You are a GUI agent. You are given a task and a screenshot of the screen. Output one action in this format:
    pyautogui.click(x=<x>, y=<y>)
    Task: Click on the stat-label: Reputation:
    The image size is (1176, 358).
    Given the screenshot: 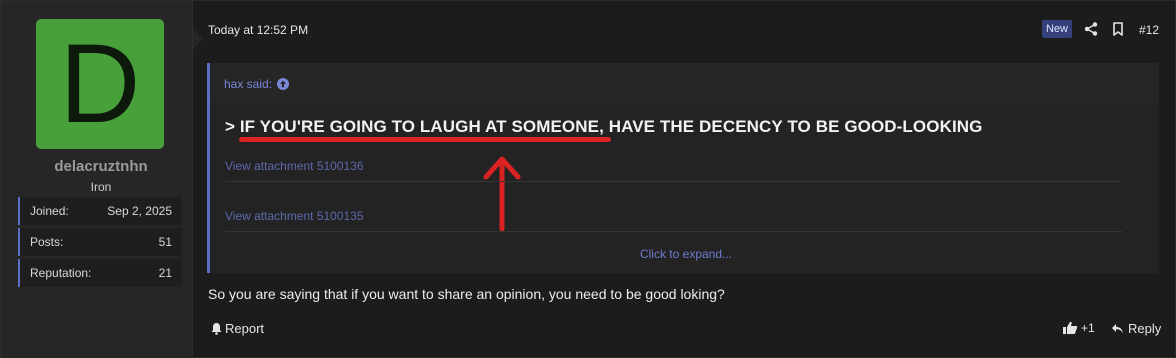 What is the action you would take?
    pyautogui.click(x=61, y=273)
    